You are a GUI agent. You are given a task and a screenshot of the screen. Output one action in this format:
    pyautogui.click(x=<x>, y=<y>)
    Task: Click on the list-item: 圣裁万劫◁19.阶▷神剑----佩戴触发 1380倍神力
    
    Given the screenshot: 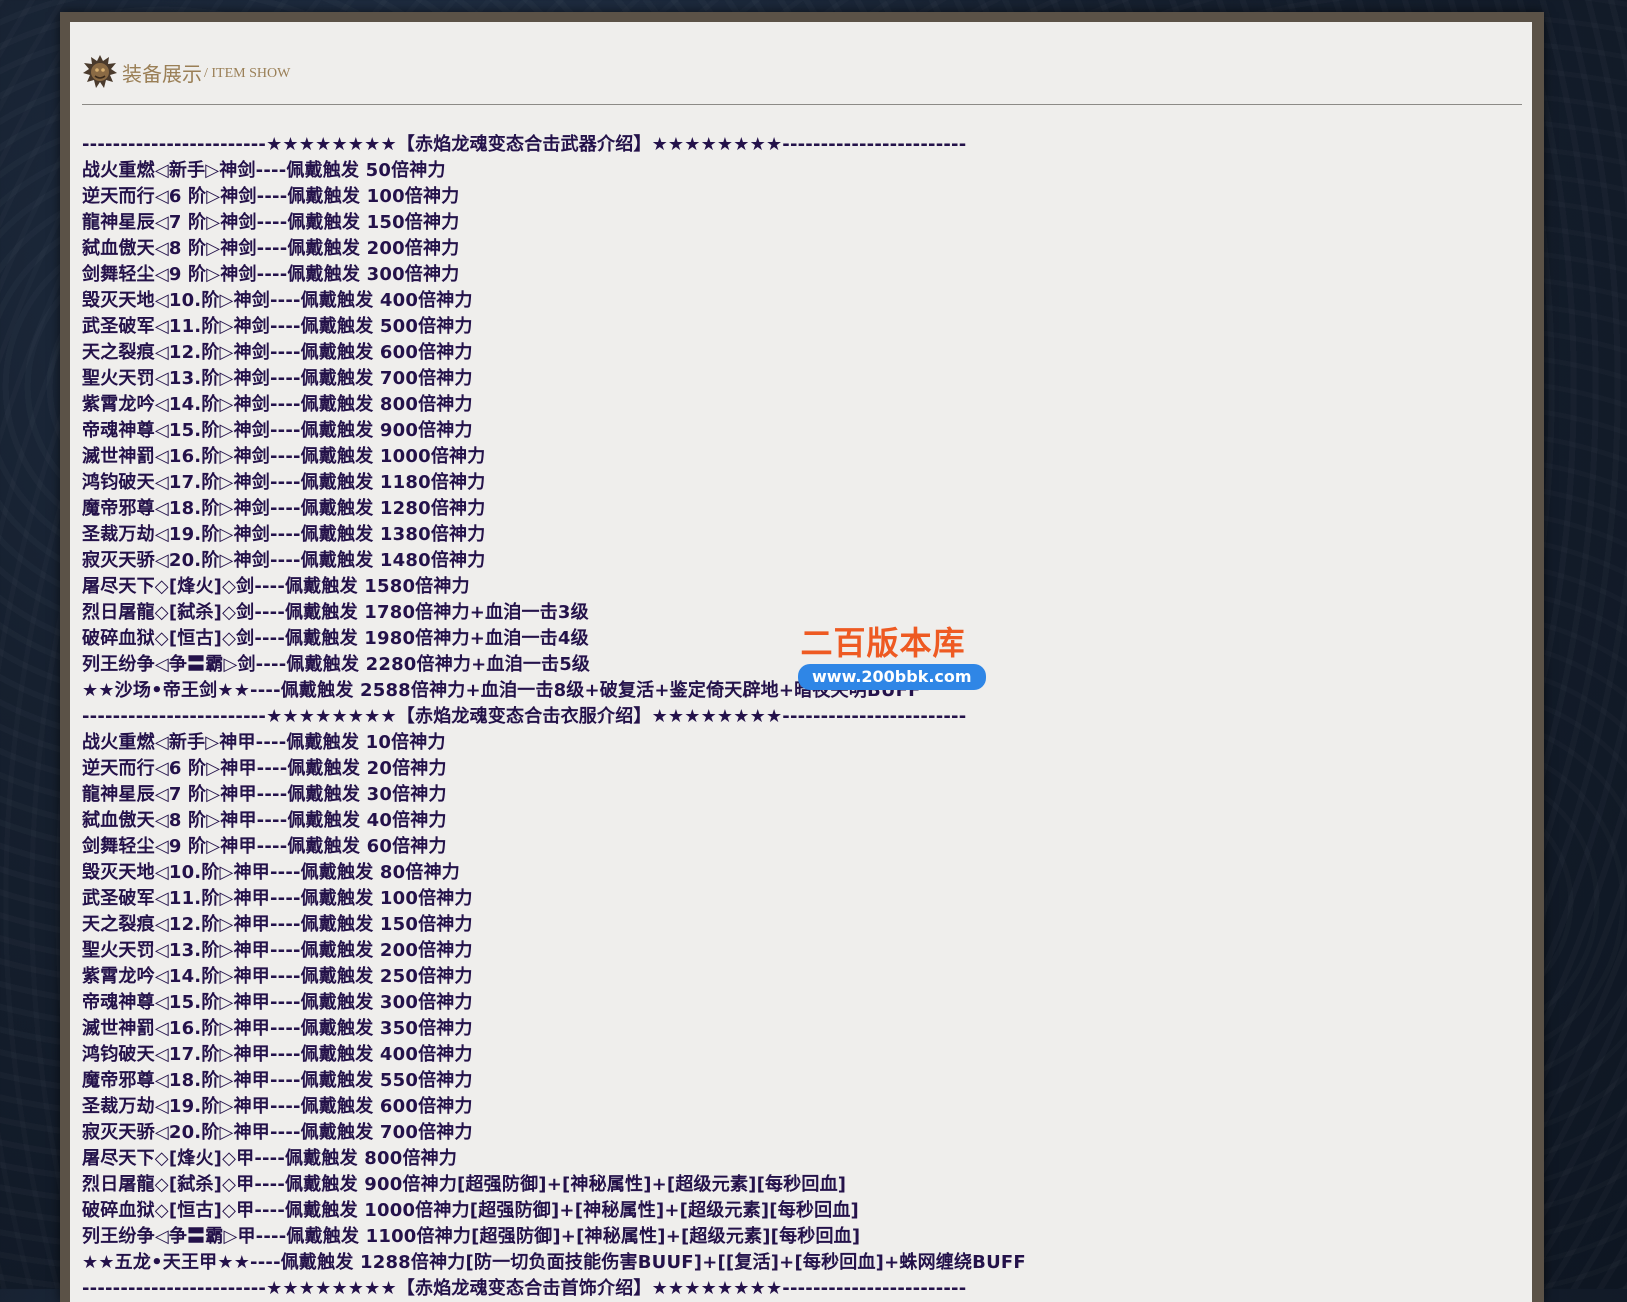 What is the action you would take?
    pyautogui.click(x=284, y=534)
    